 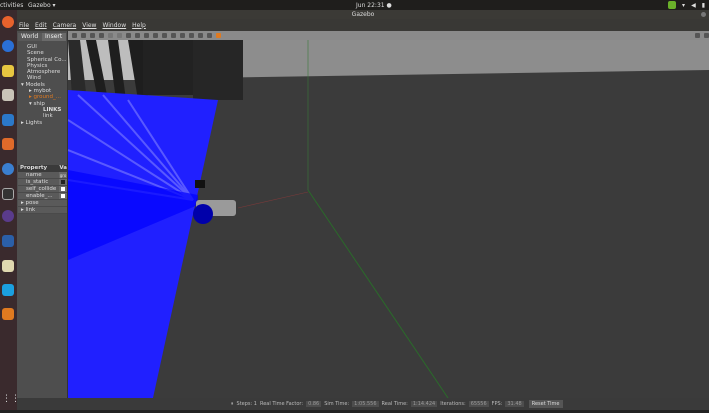 What do you see at coordinates (672, 5) in the screenshot?
I see `update-icon` at bounding box center [672, 5].